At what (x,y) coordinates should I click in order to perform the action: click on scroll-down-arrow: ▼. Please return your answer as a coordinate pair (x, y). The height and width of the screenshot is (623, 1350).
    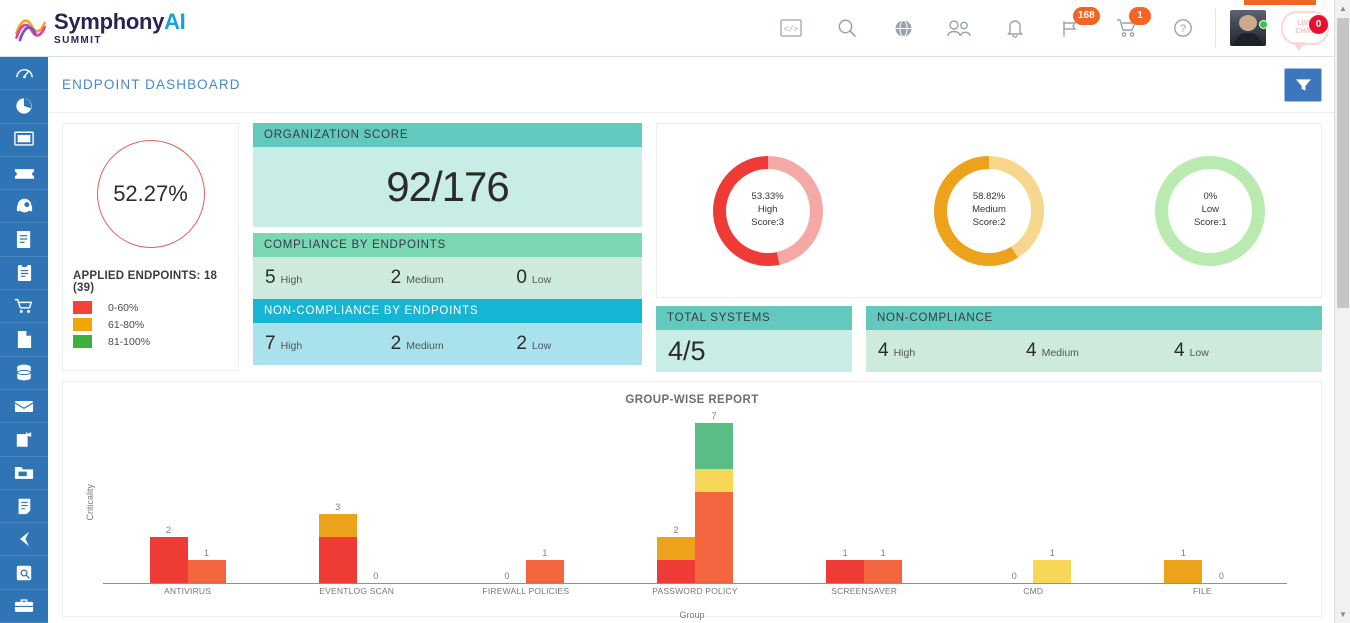
    Looking at the image, I should click on (1342, 614).